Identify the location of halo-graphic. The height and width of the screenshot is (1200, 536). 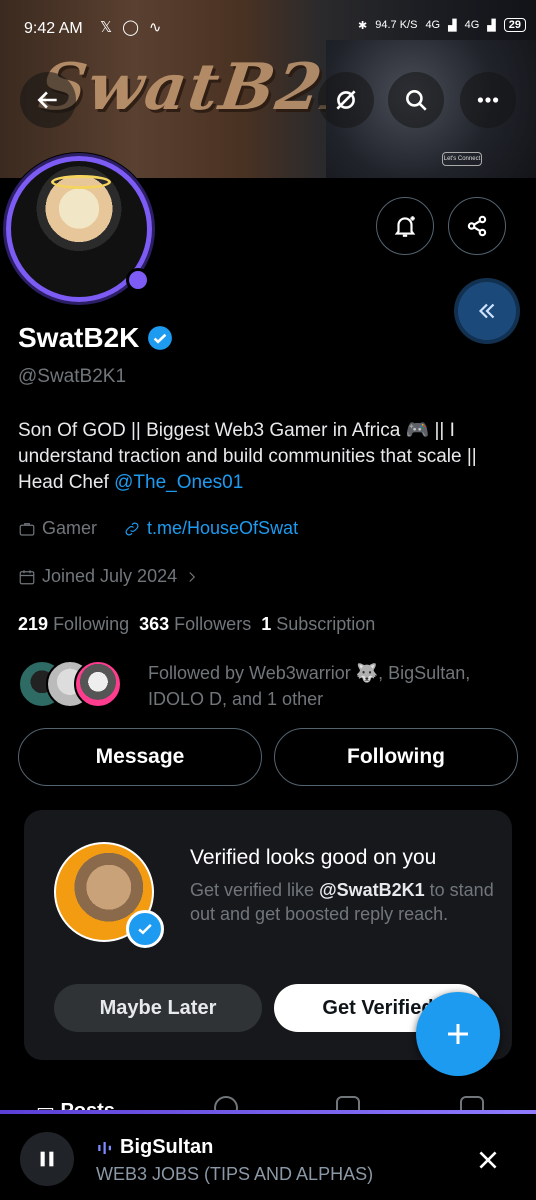
(81, 182).